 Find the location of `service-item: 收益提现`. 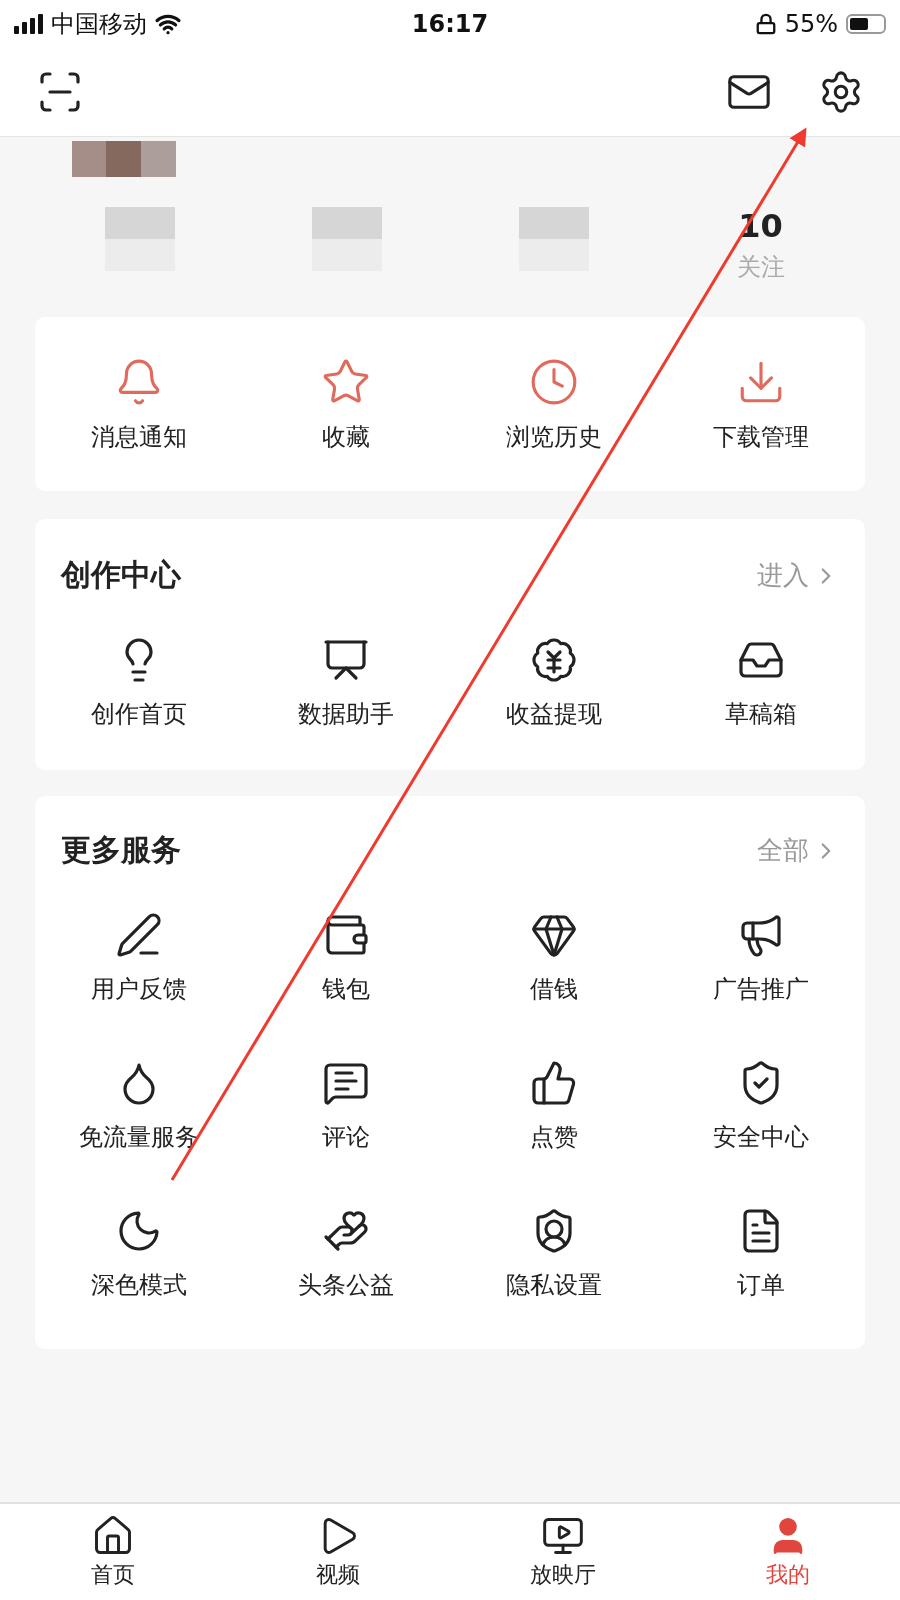

service-item: 收益提现 is located at coordinates (554, 683).